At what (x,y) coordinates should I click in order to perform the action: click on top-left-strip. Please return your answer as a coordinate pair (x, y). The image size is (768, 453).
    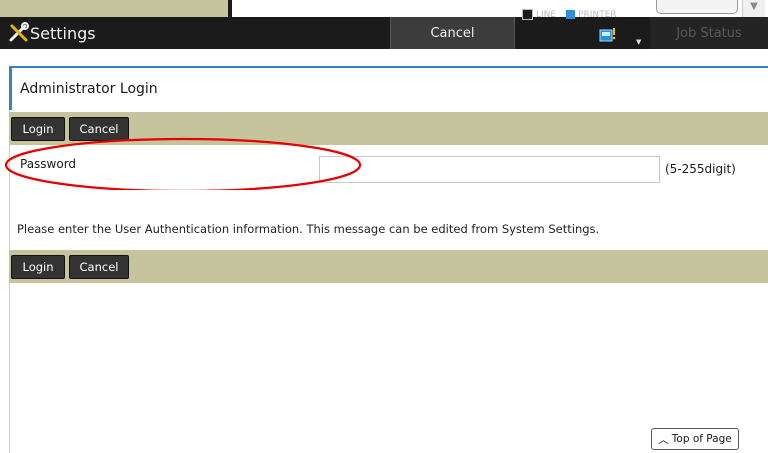
    Looking at the image, I should click on (114, 8).